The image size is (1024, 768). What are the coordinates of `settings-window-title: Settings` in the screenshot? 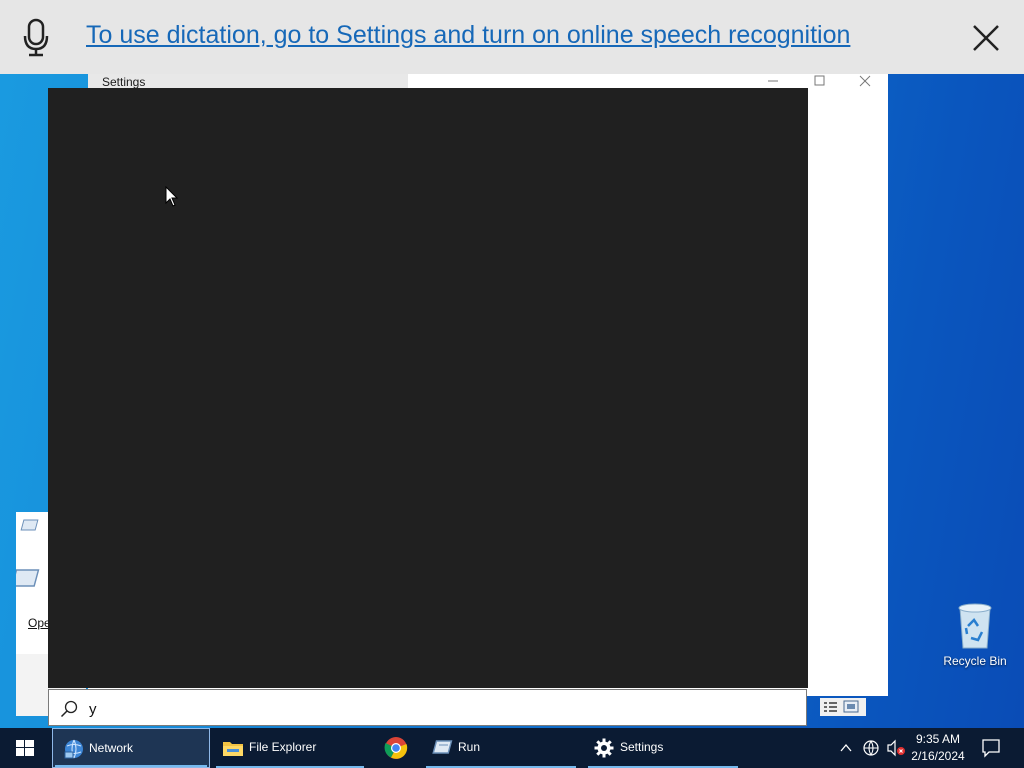 It's located at (124, 82).